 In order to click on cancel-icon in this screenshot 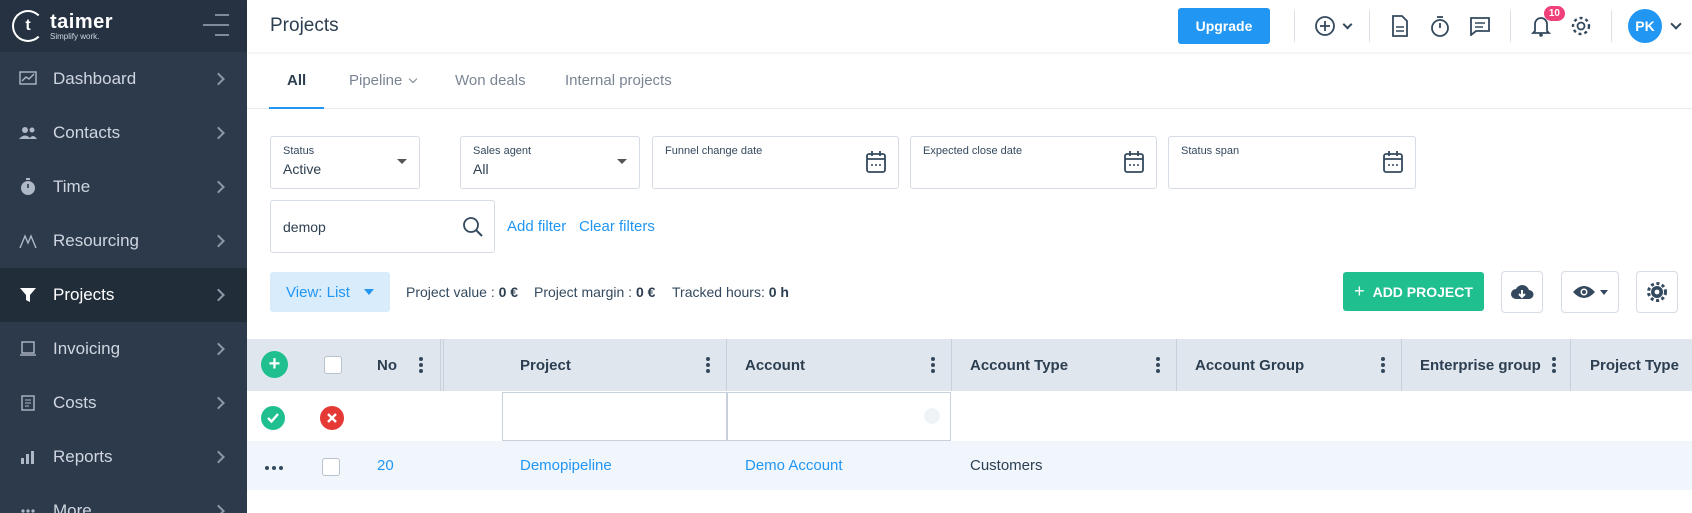, I will do `click(332, 418)`.